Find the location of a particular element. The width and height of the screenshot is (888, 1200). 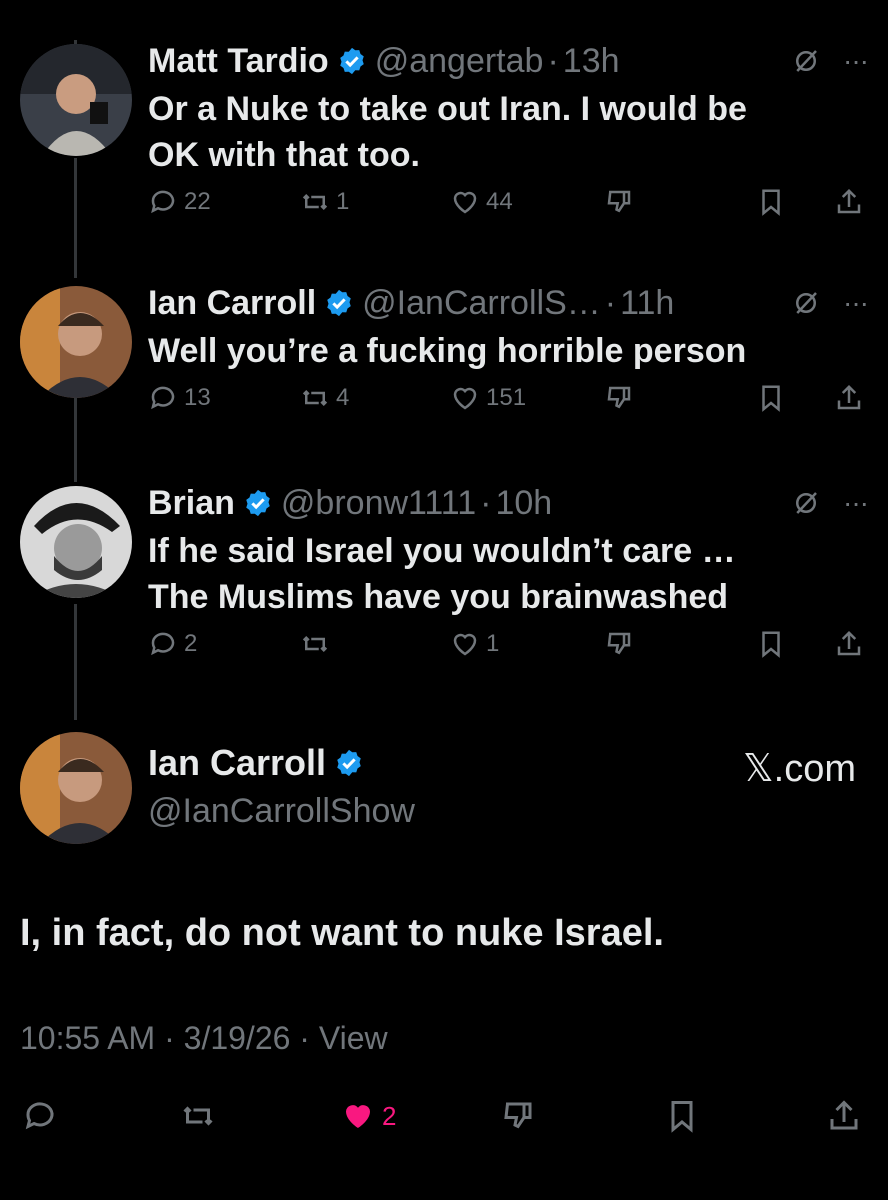

heart-filled-icon is located at coordinates (358, 1116).